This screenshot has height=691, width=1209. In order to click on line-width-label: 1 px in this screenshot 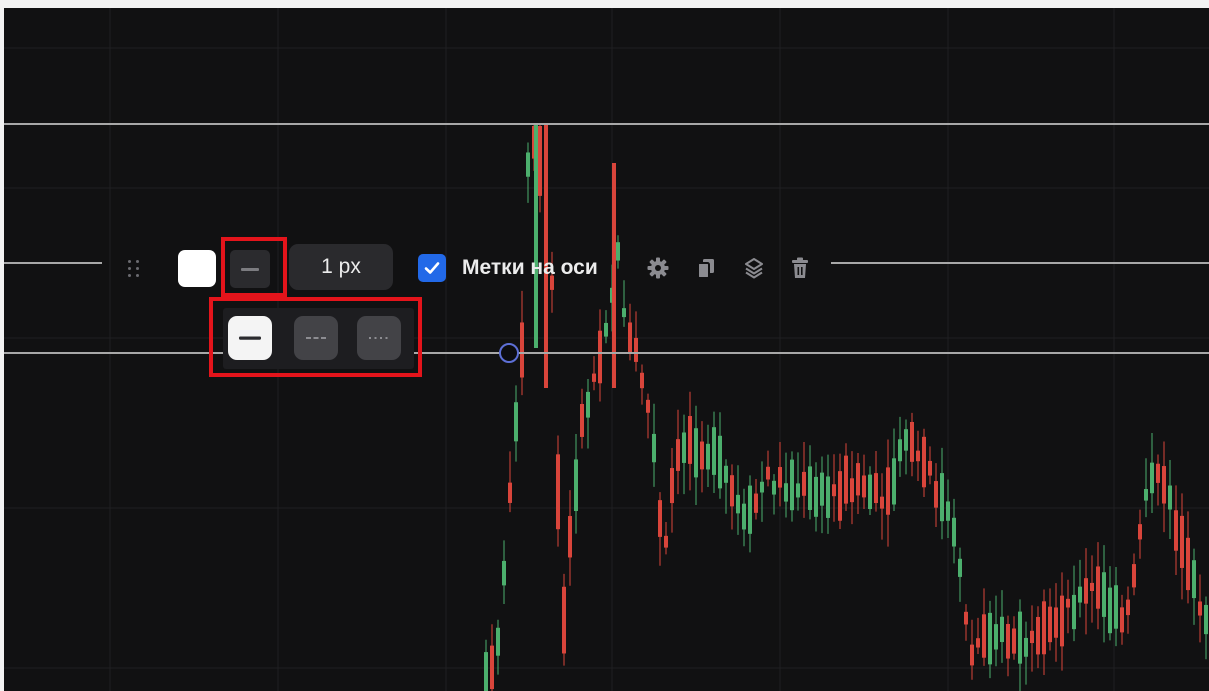, I will do `click(341, 266)`.